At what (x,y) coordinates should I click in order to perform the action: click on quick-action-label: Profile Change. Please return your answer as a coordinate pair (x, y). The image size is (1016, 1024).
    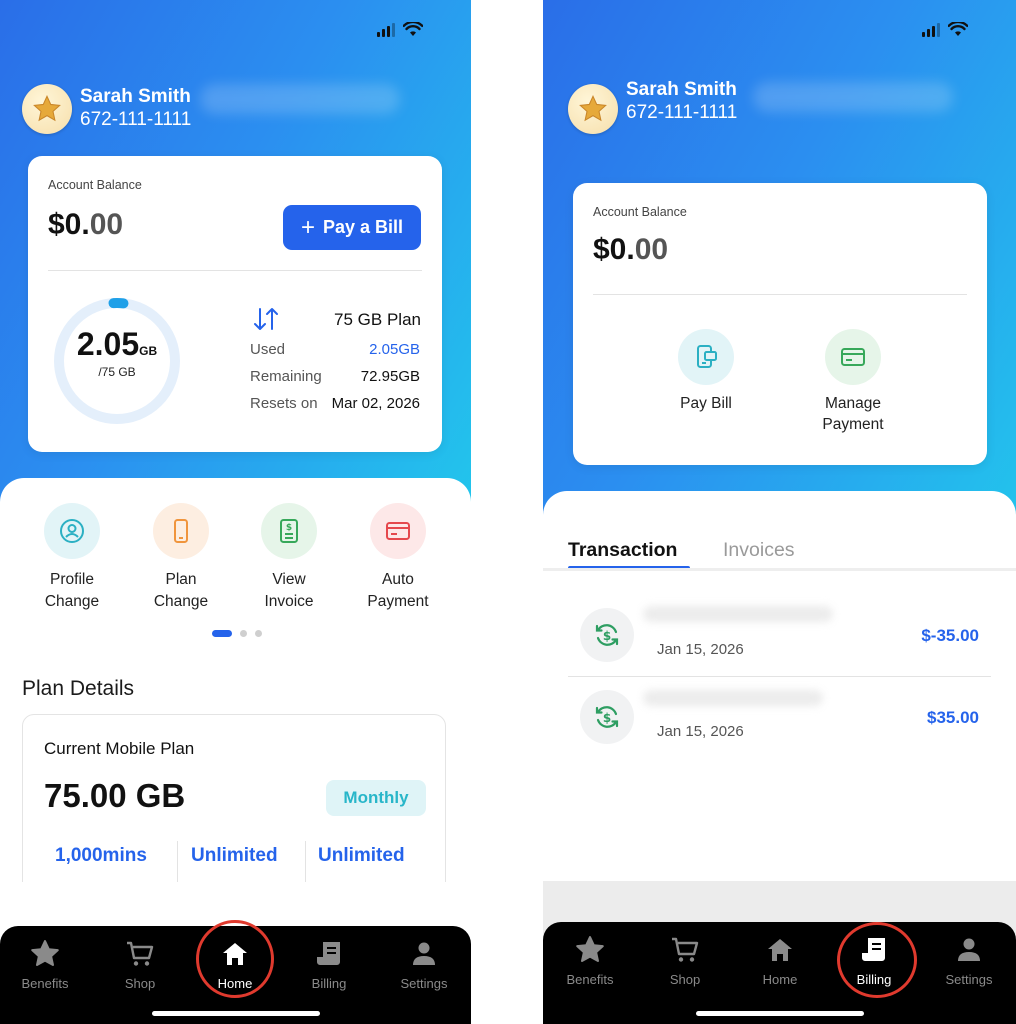
    Looking at the image, I should click on (72, 590).